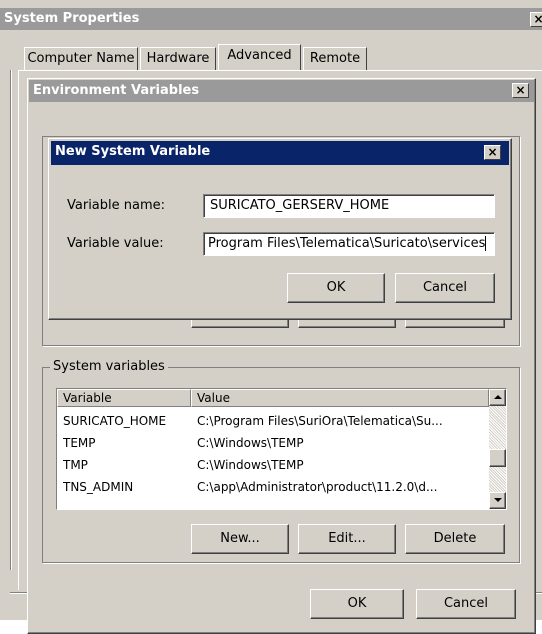  I want to click on vertical-scrollbar, so click(497, 449).